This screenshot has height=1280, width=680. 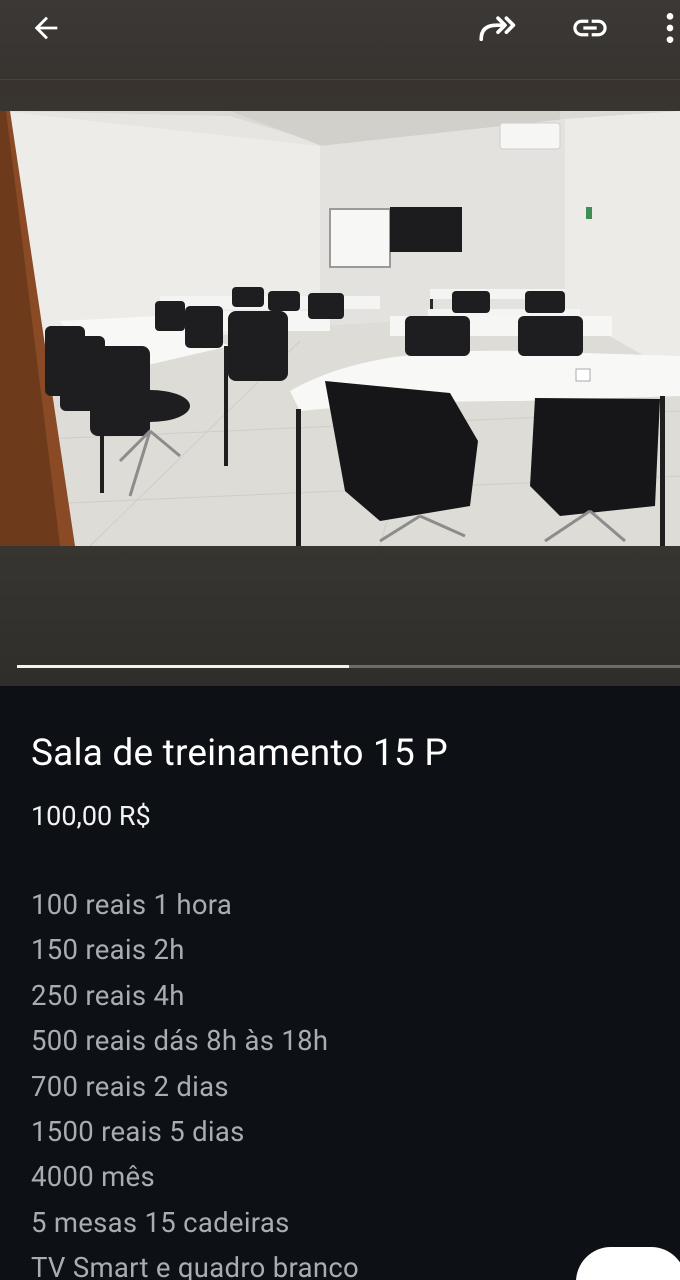 What do you see at coordinates (628, 1263) in the screenshot?
I see `floating-action-button` at bounding box center [628, 1263].